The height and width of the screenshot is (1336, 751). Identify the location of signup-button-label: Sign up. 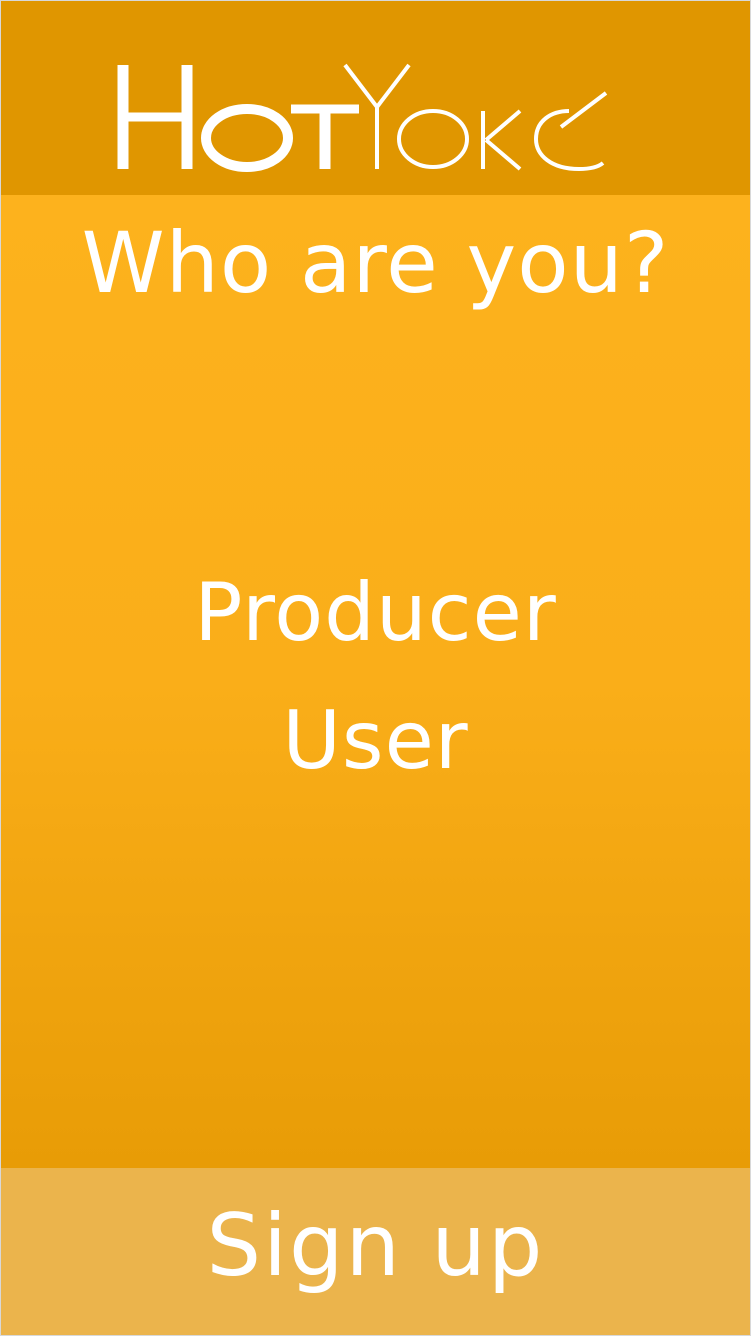
(375, 1246).